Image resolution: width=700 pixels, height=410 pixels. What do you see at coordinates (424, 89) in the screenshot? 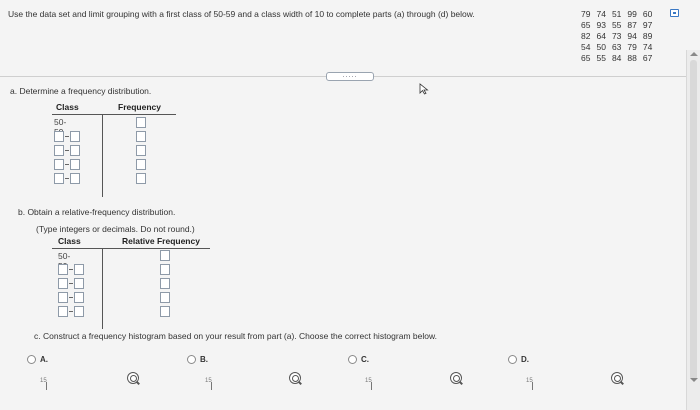
I see `cursor-arrow-icon` at bounding box center [424, 89].